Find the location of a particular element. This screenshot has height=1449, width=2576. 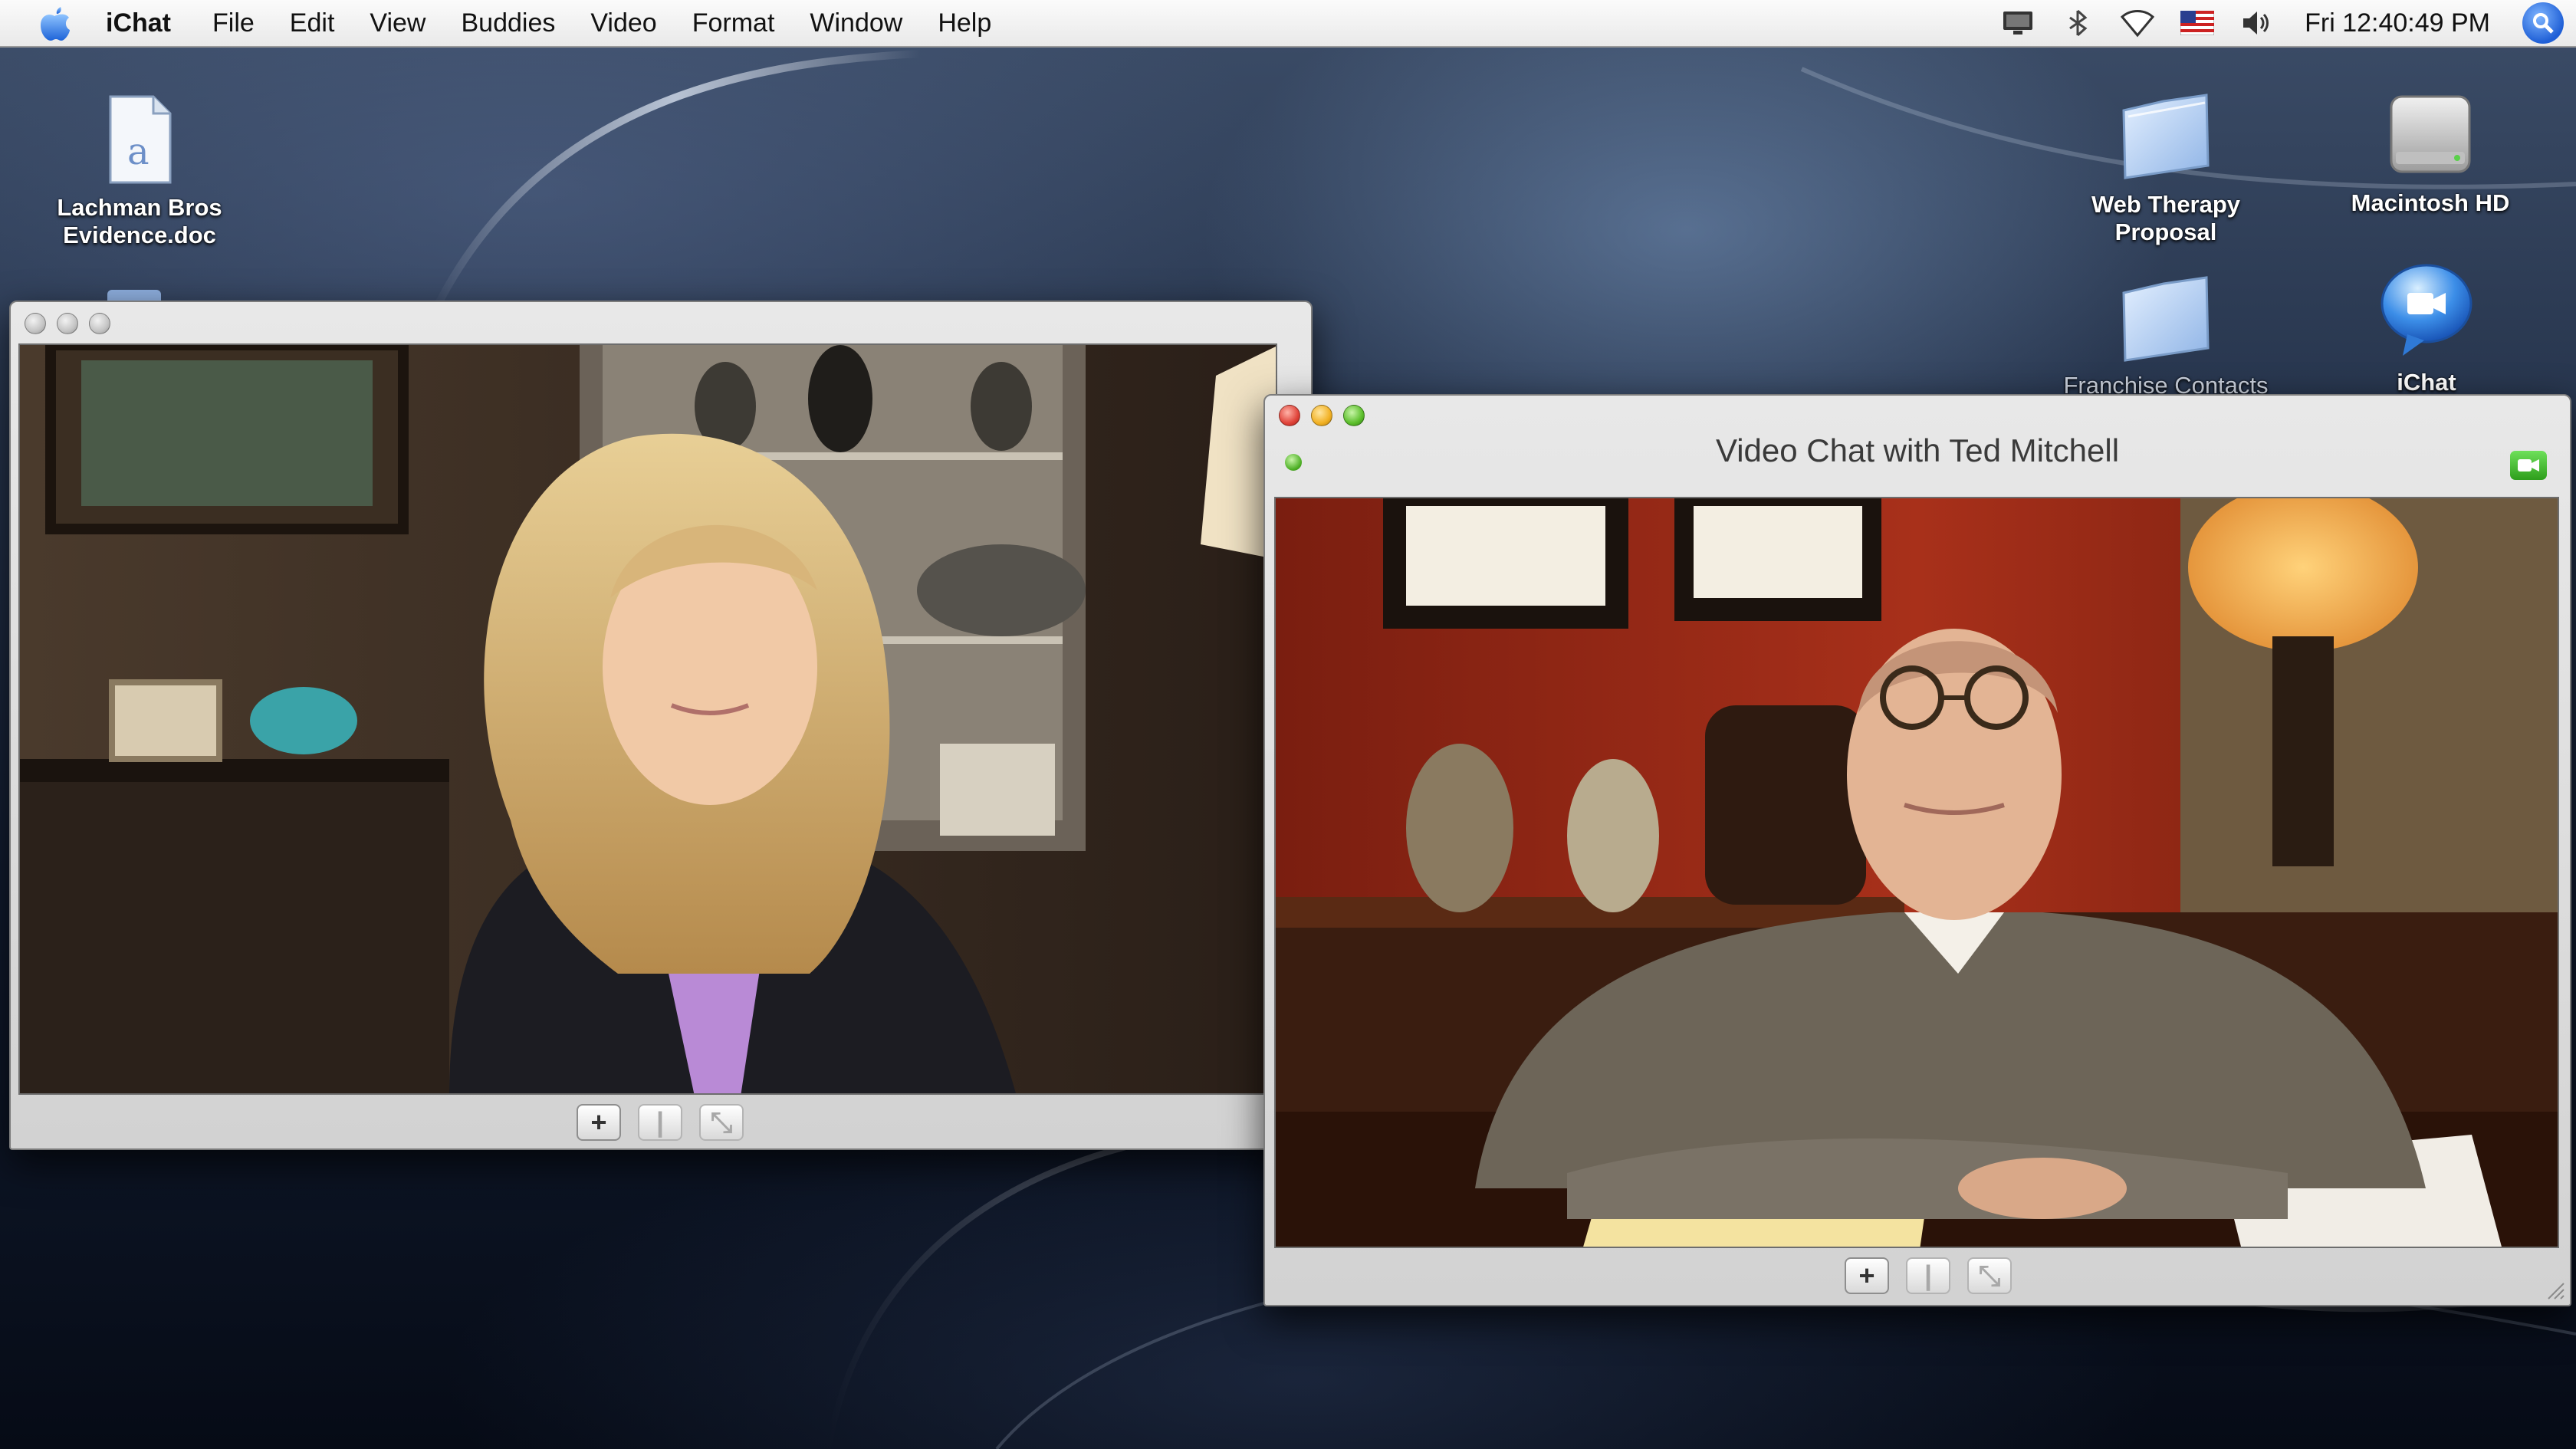

apple-menu-icon is located at coordinates (54, 23).